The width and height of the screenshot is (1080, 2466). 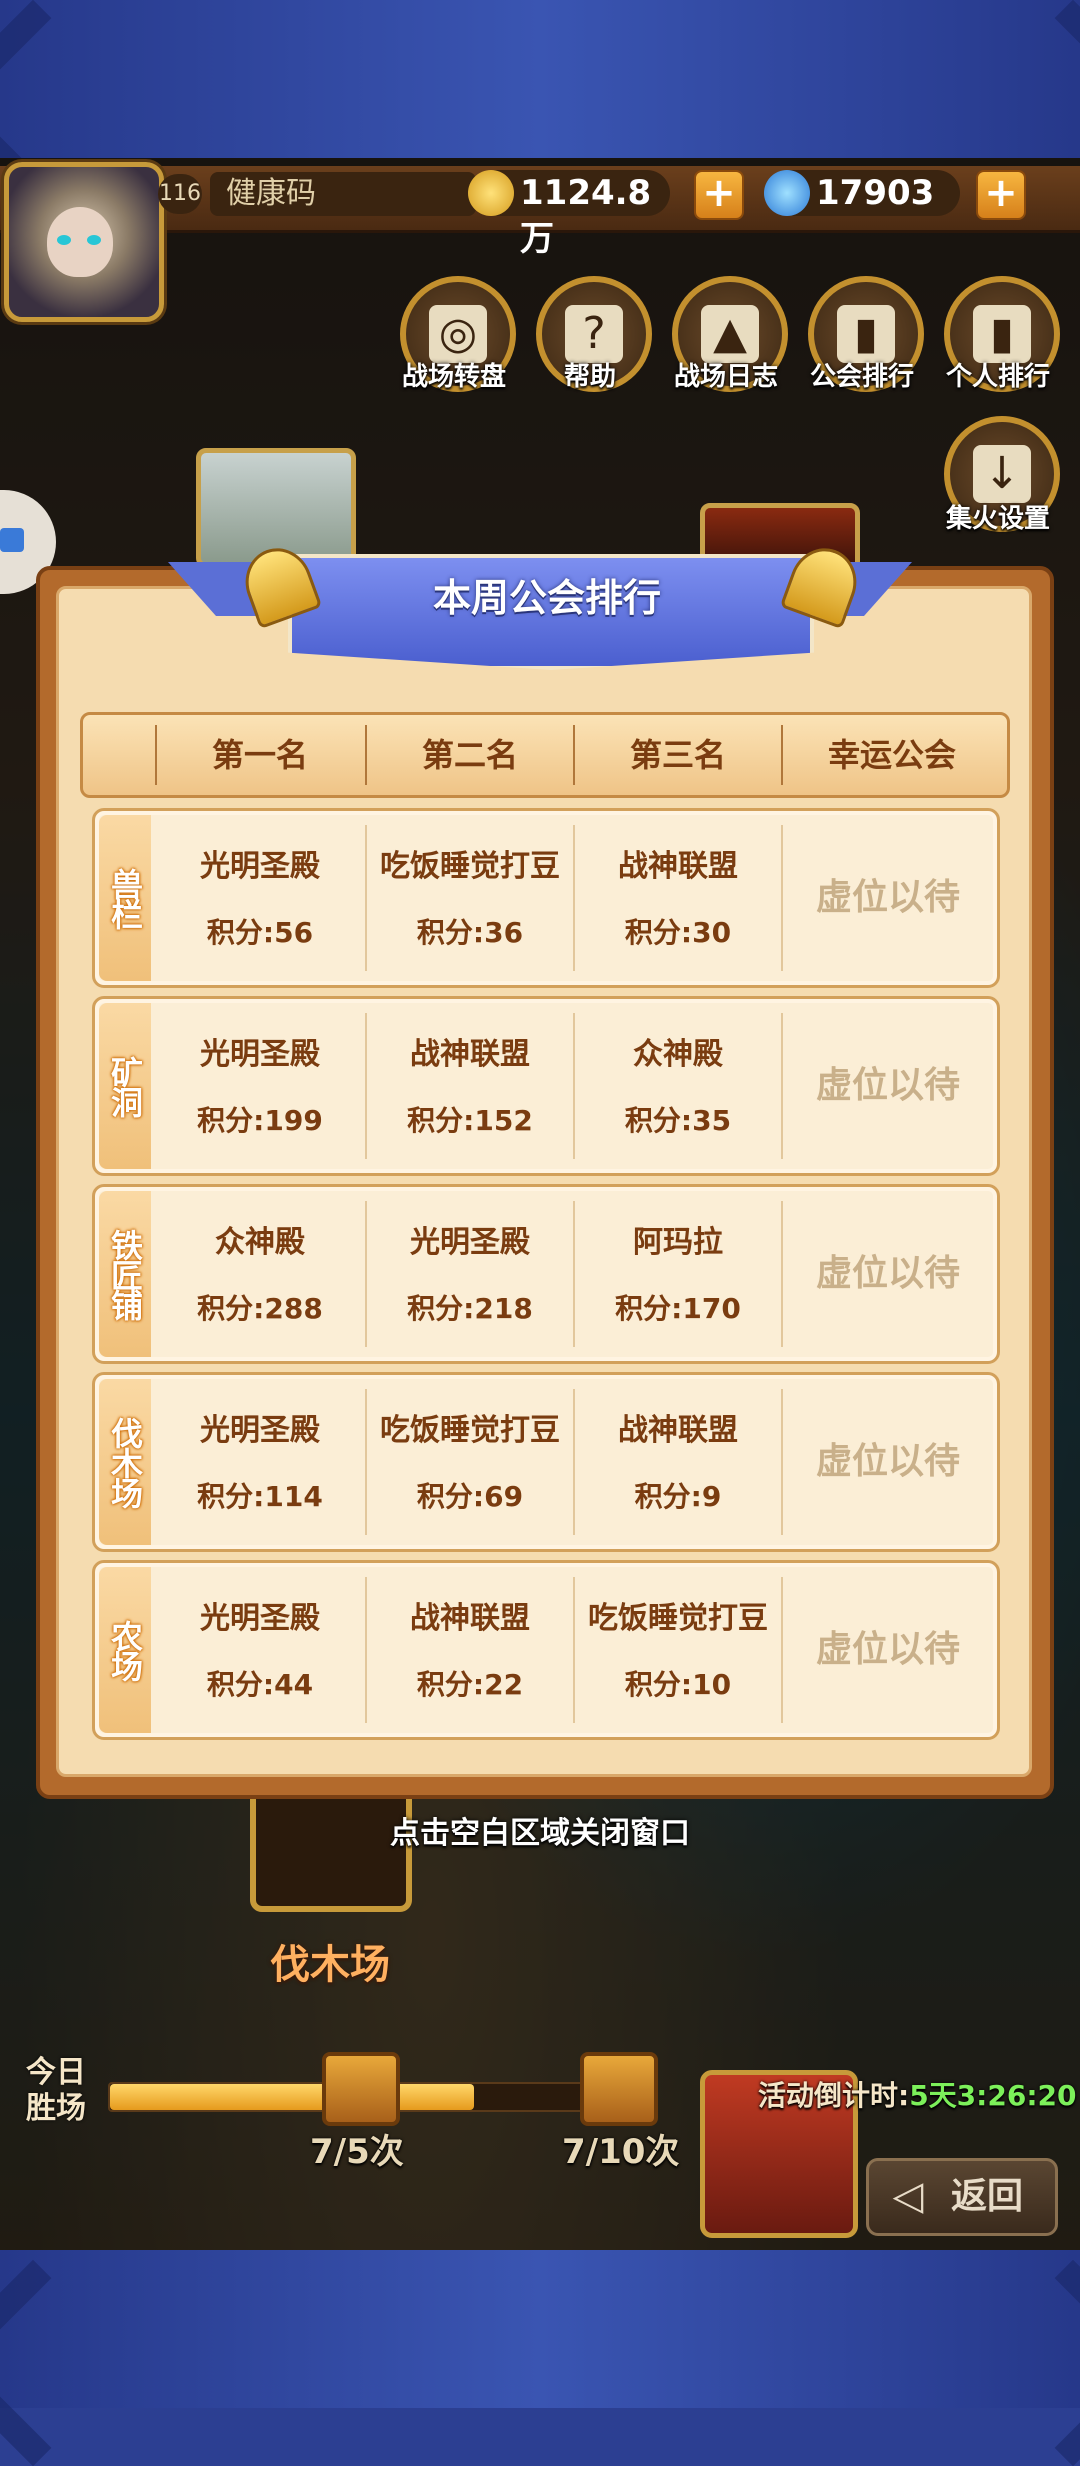 What do you see at coordinates (997, 377) in the screenshot?
I see `personal-ranking-label: 个人排行` at bounding box center [997, 377].